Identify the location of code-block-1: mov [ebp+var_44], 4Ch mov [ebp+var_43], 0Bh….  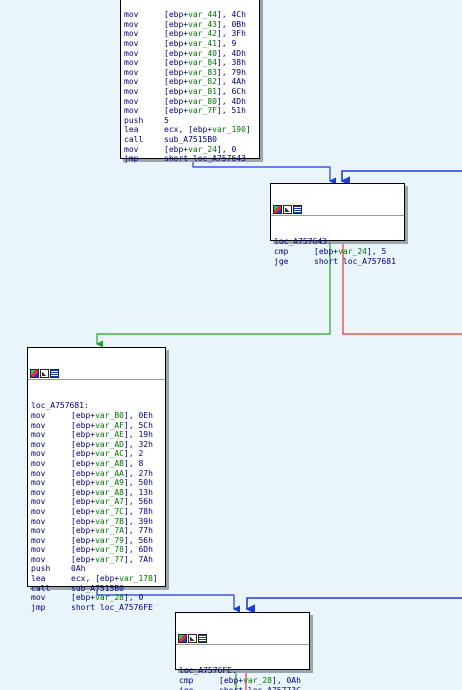
(190, 81).